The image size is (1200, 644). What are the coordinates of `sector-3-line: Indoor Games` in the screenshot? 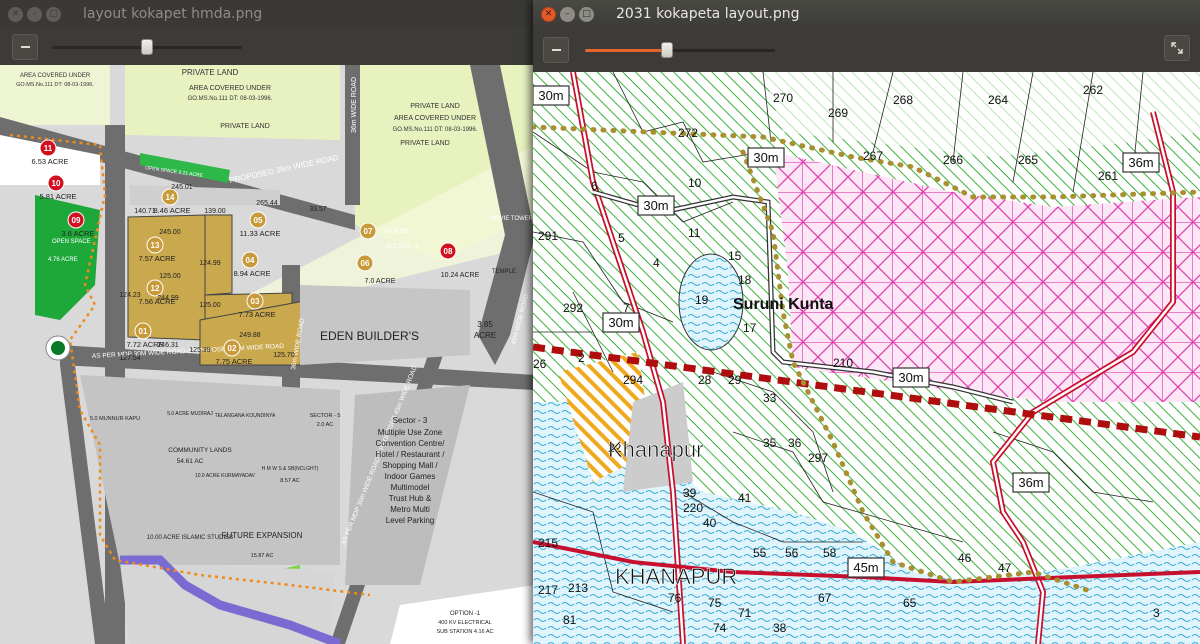 It's located at (410, 476).